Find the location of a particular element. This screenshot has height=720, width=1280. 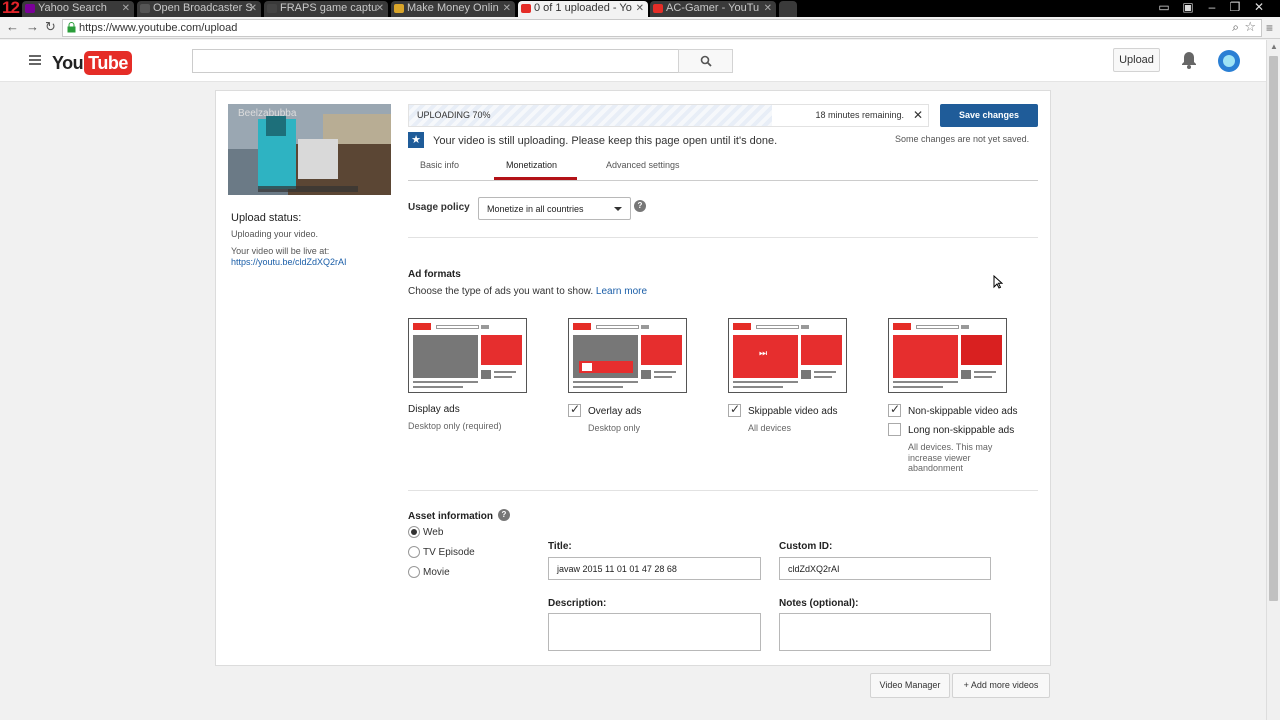

tab-basic-info: Basic info is located at coordinates (439, 165).